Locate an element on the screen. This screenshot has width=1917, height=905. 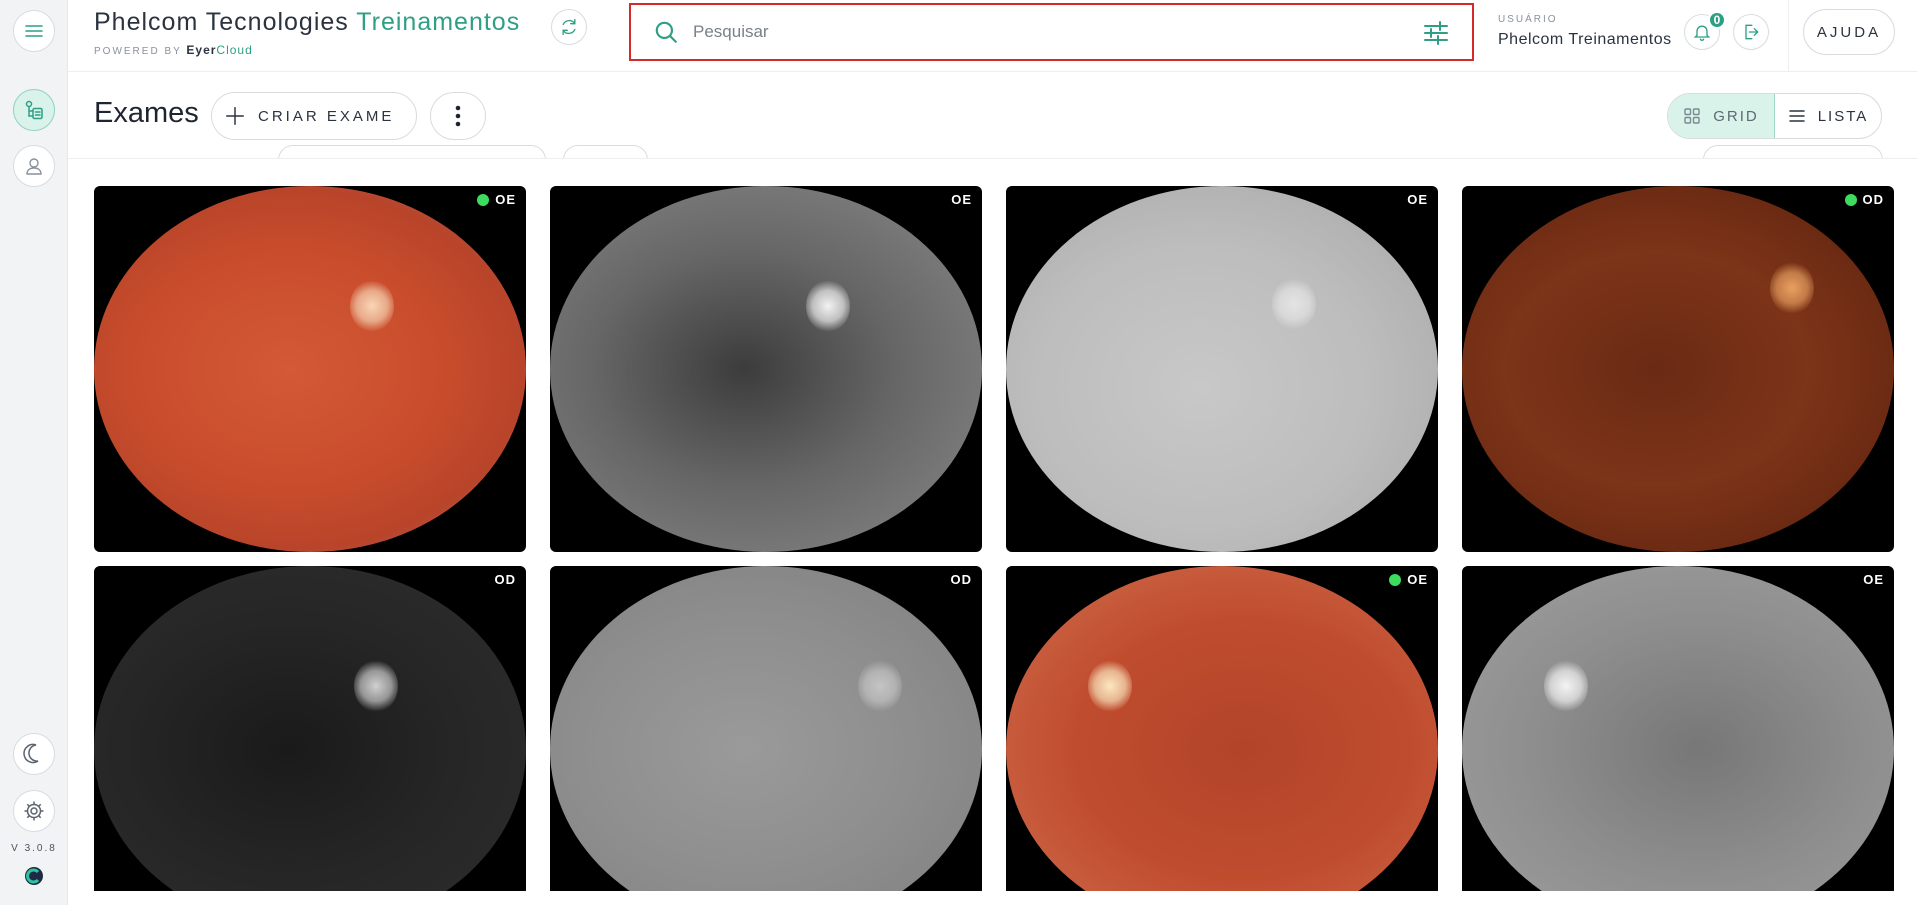
search-box is located at coordinates (1051, 32).